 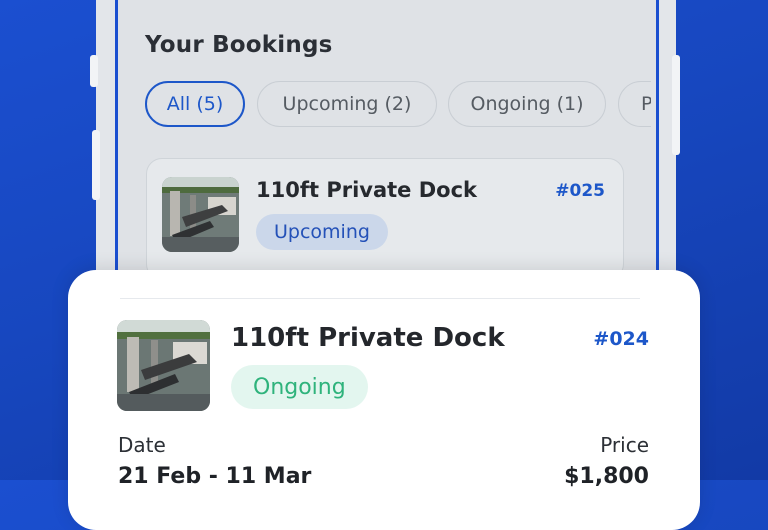 I want to click on booking-id: #025, so click(x=580, y=191).